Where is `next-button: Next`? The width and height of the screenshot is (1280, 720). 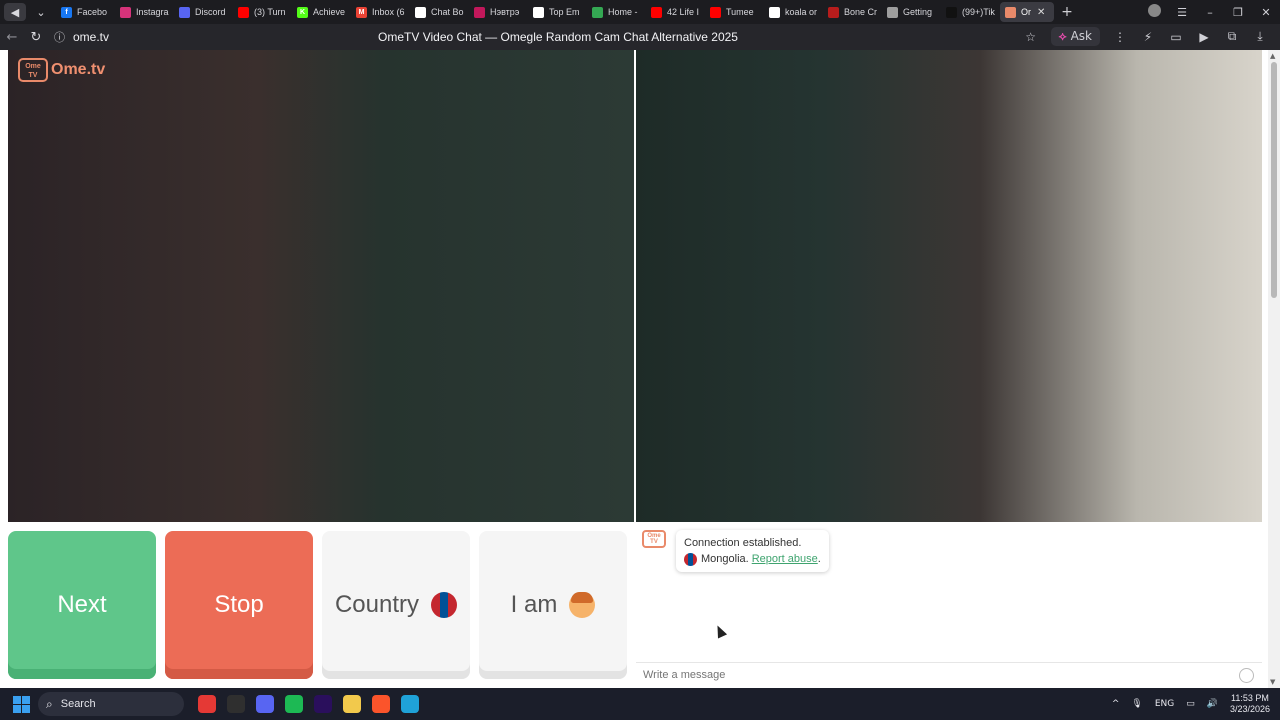 next-button: Next is located at coordinates (82, 605).